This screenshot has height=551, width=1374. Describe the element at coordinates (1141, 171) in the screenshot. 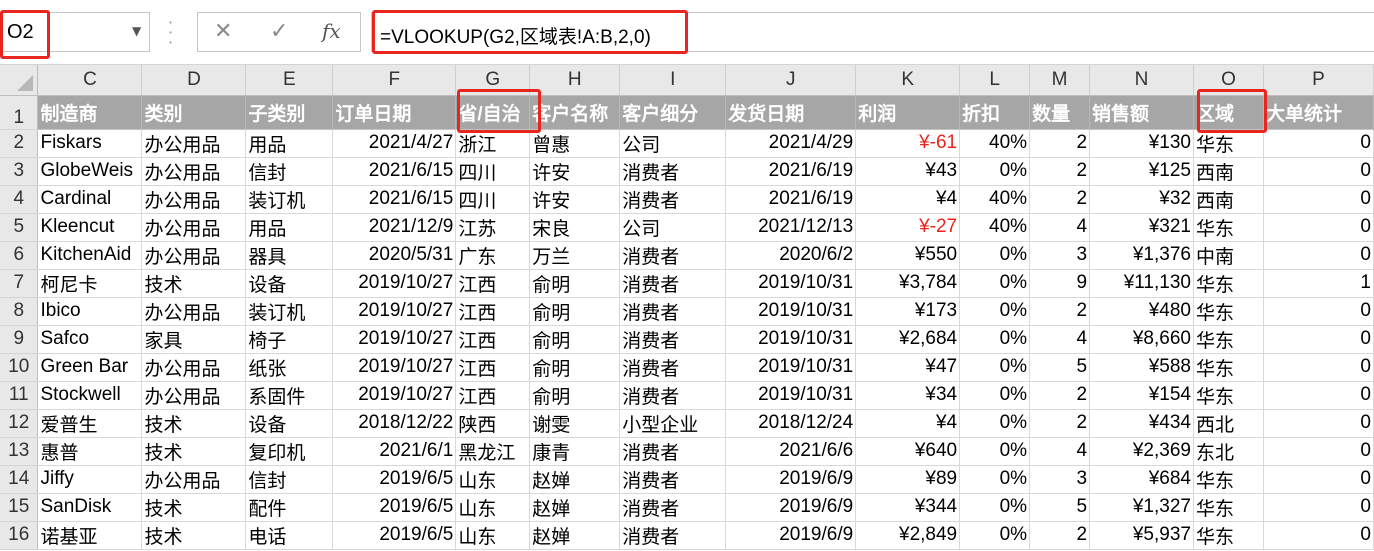

I see `cell-n3: ¥125` at that location.